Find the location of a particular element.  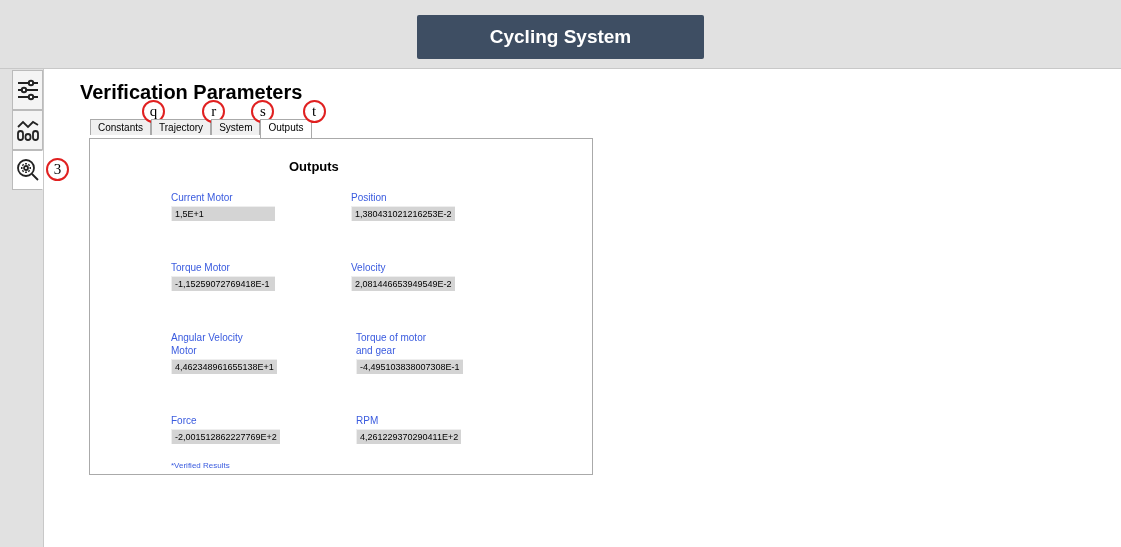

field-label: Force is located at coordinates (184, 420).